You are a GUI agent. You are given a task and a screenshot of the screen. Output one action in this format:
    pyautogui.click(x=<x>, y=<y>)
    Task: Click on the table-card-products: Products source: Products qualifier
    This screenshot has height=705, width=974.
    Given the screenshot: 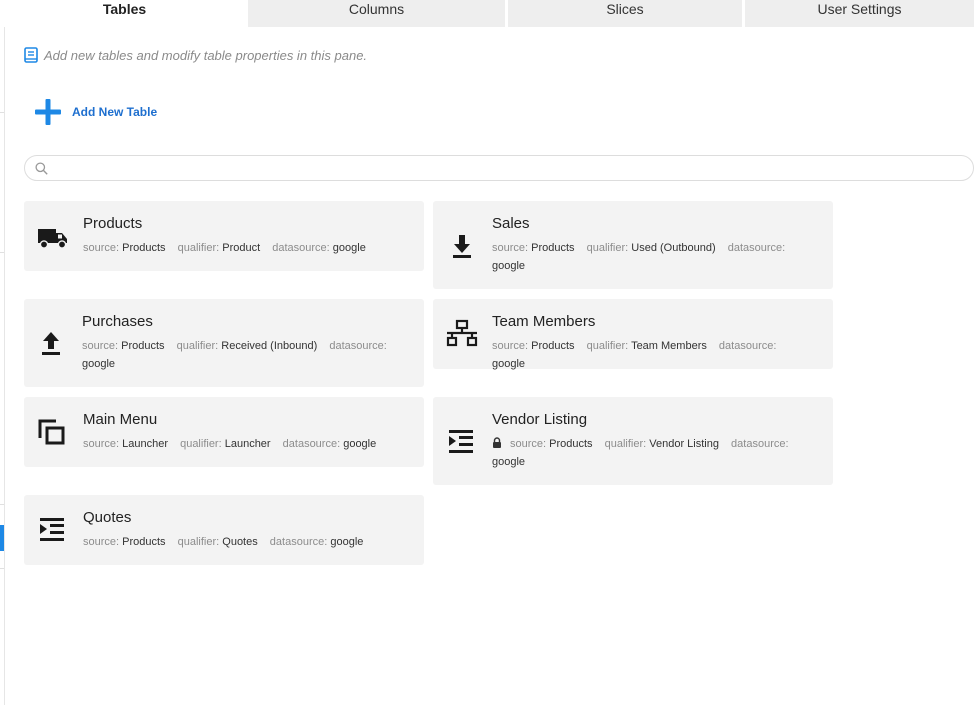 What is the action you would take?
    pyautogui.click(x=224, y=236)
    